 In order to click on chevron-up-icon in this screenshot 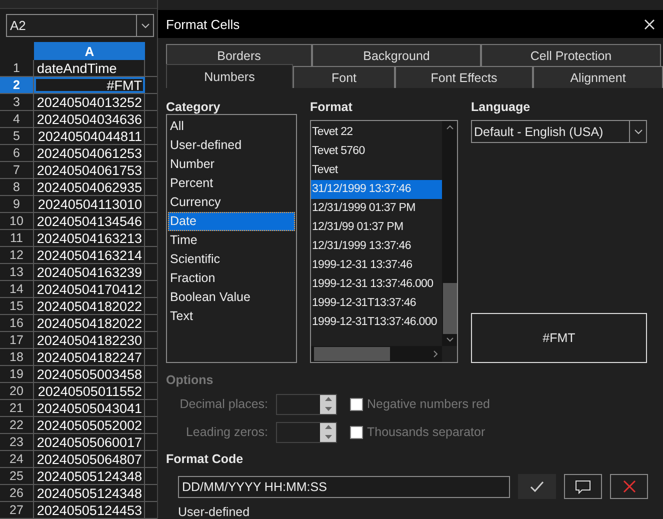, I will do `click(450, 127)`.